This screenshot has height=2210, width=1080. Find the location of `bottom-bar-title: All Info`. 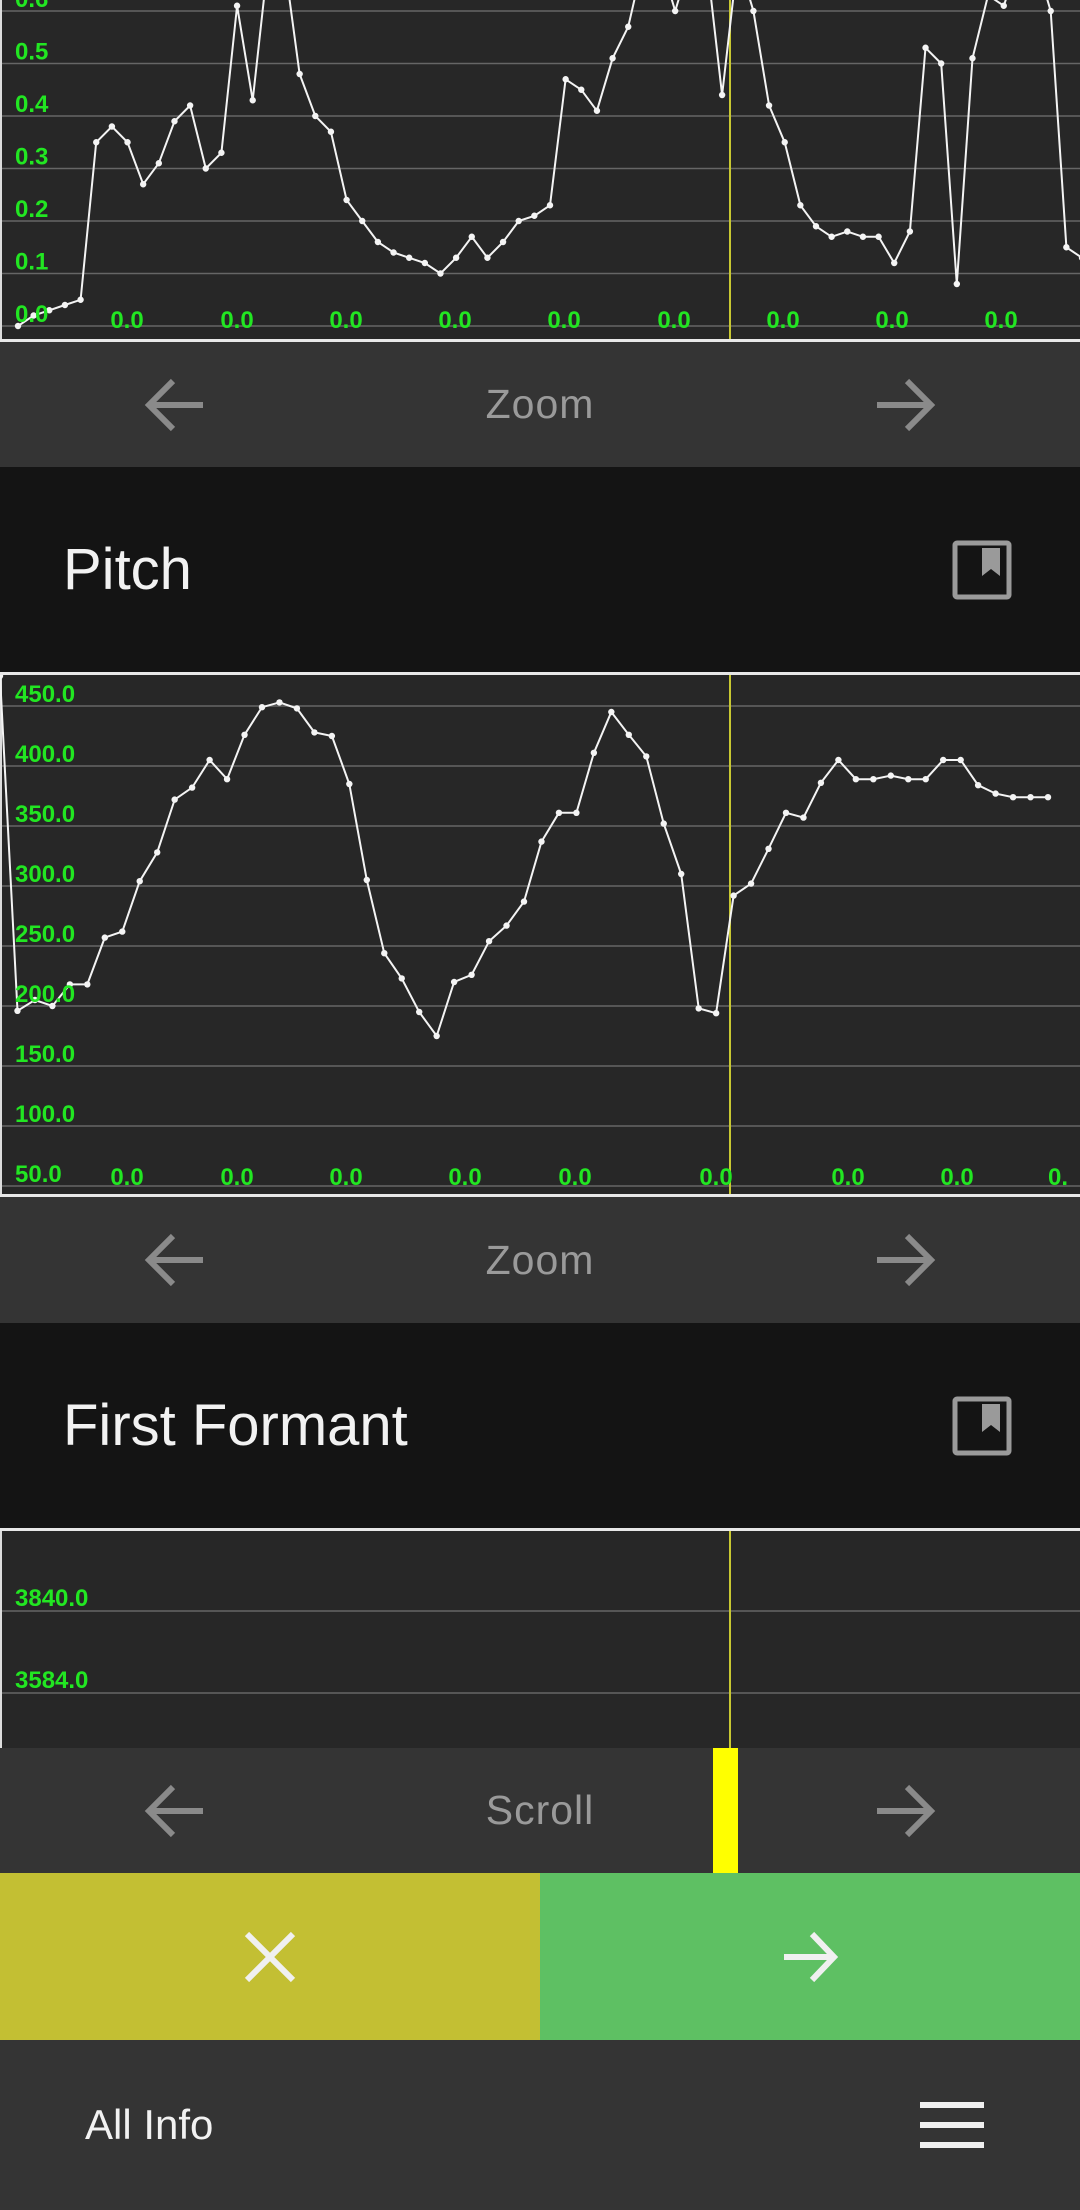

bottom-bar-title: All Info is located at coordinates (149, 2125).